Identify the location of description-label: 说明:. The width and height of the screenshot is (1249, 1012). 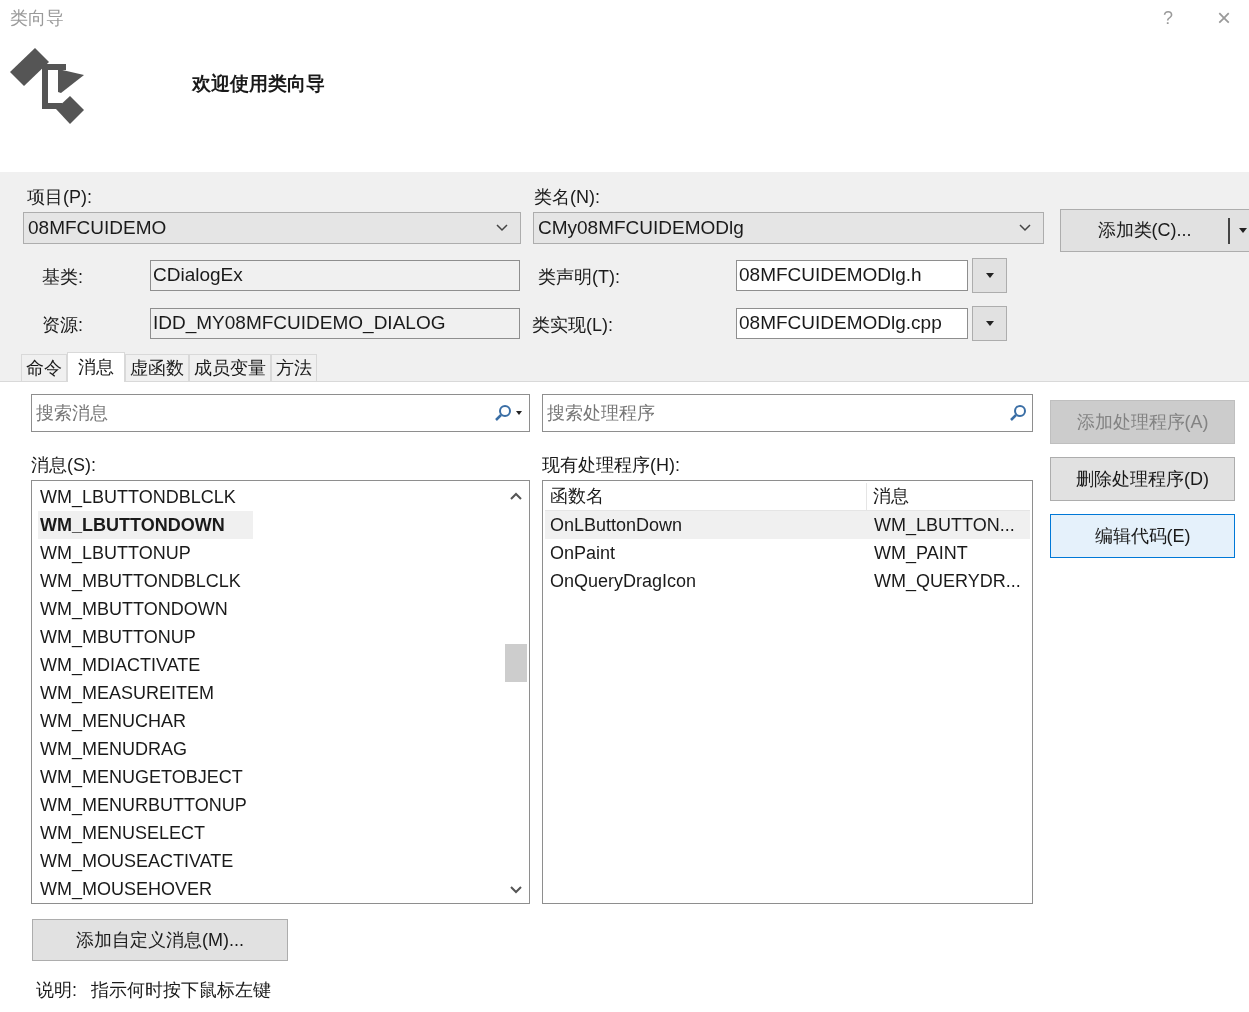
(56, 990).